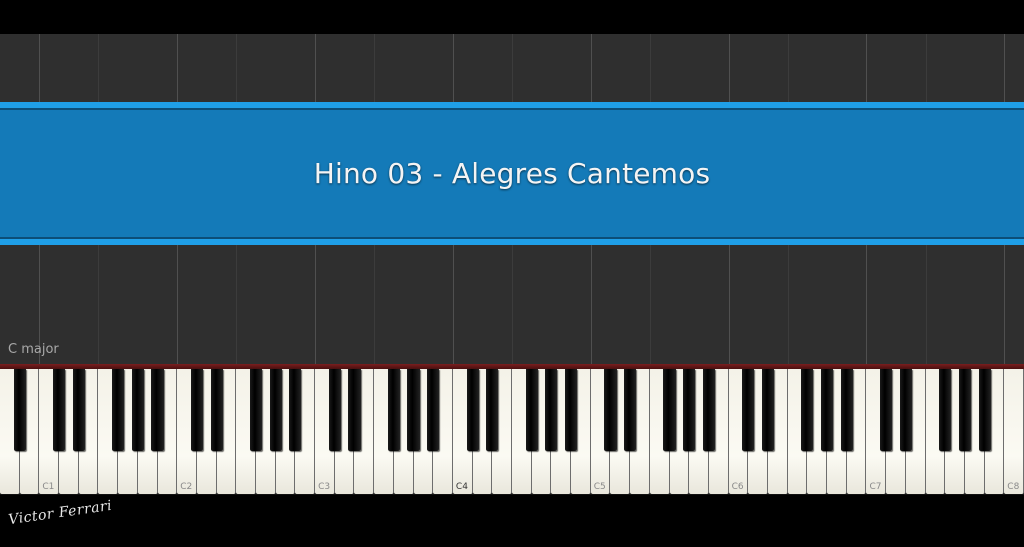 This screenshot has width=1024, height=547. Describe the element at coordinates (875, 487) in the screenshot. I see `octave-label: C7` at that location.